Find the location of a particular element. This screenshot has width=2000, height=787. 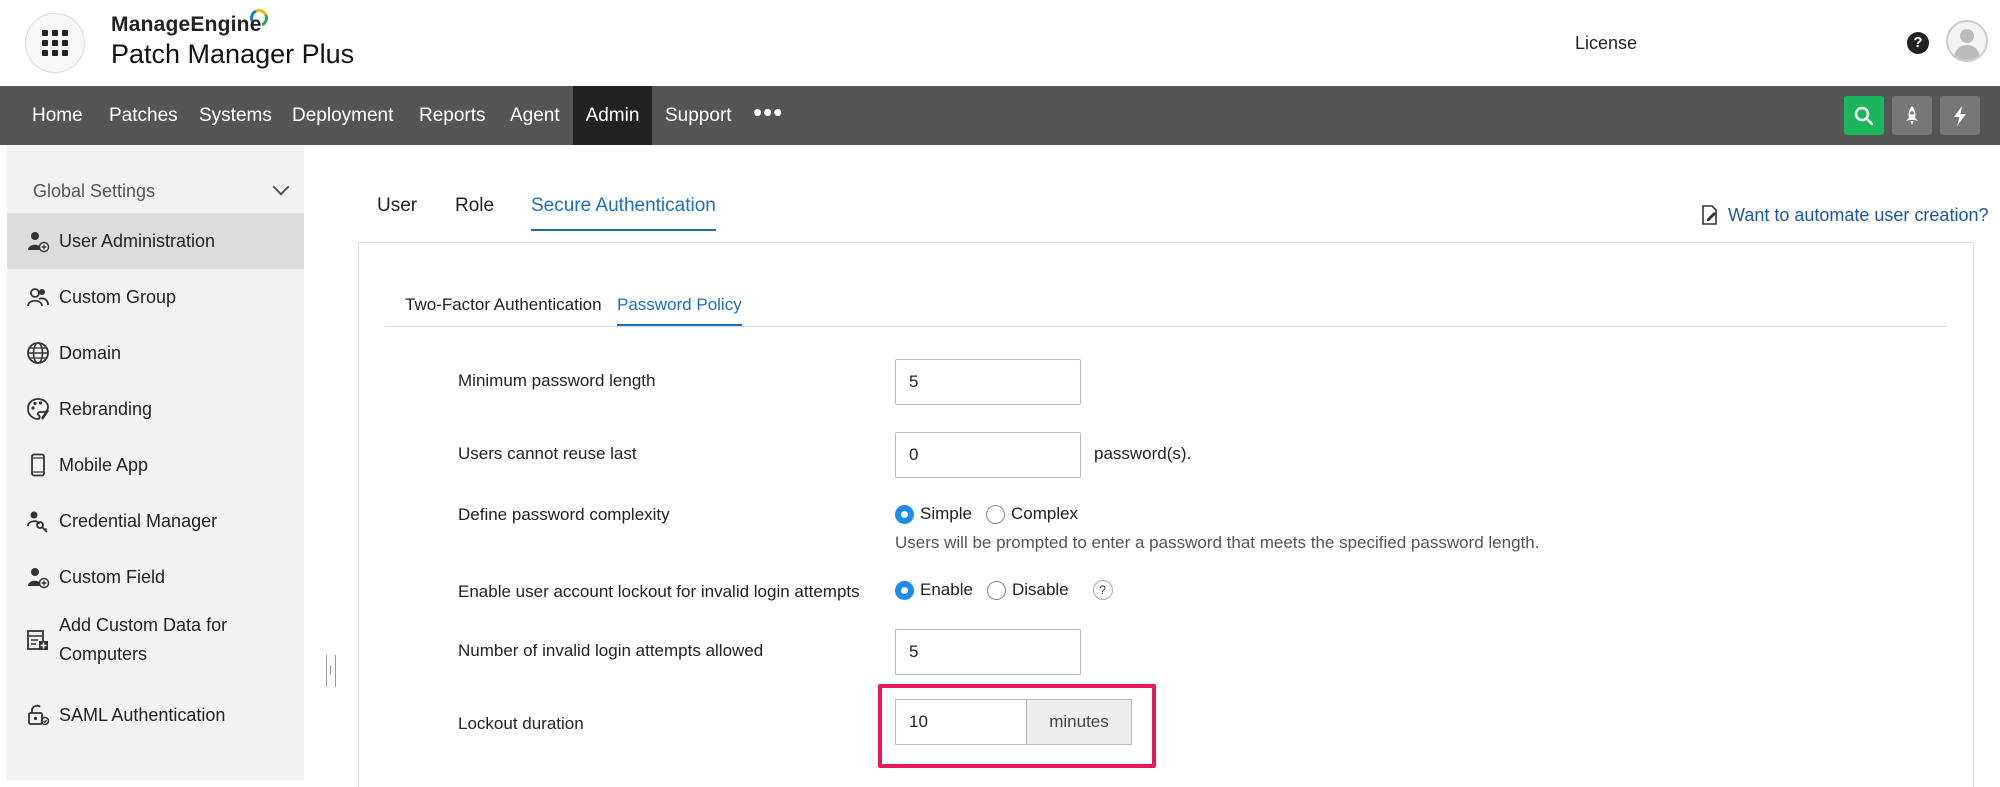

brand-logo: ManageEngine Patch Manager Plus is located at coordinates (233, 38).